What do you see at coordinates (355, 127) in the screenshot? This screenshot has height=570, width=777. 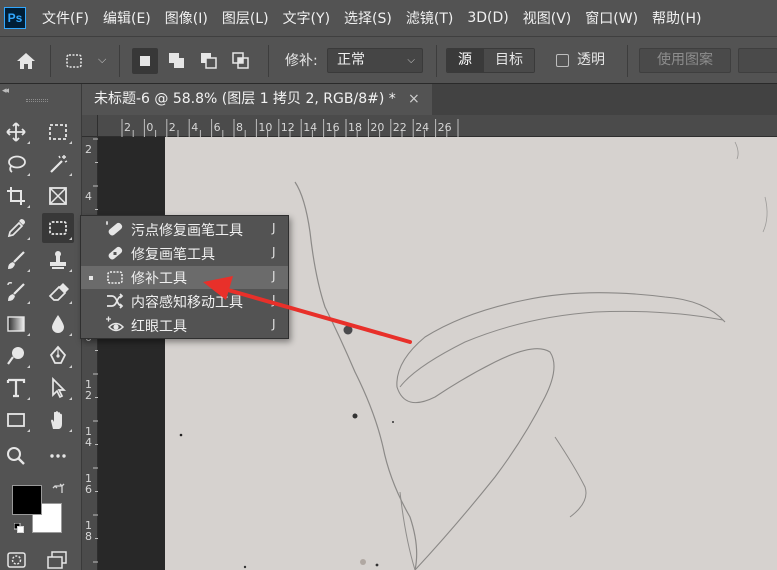 I see `ruler-label: 18` at bounding box center [355, 127].